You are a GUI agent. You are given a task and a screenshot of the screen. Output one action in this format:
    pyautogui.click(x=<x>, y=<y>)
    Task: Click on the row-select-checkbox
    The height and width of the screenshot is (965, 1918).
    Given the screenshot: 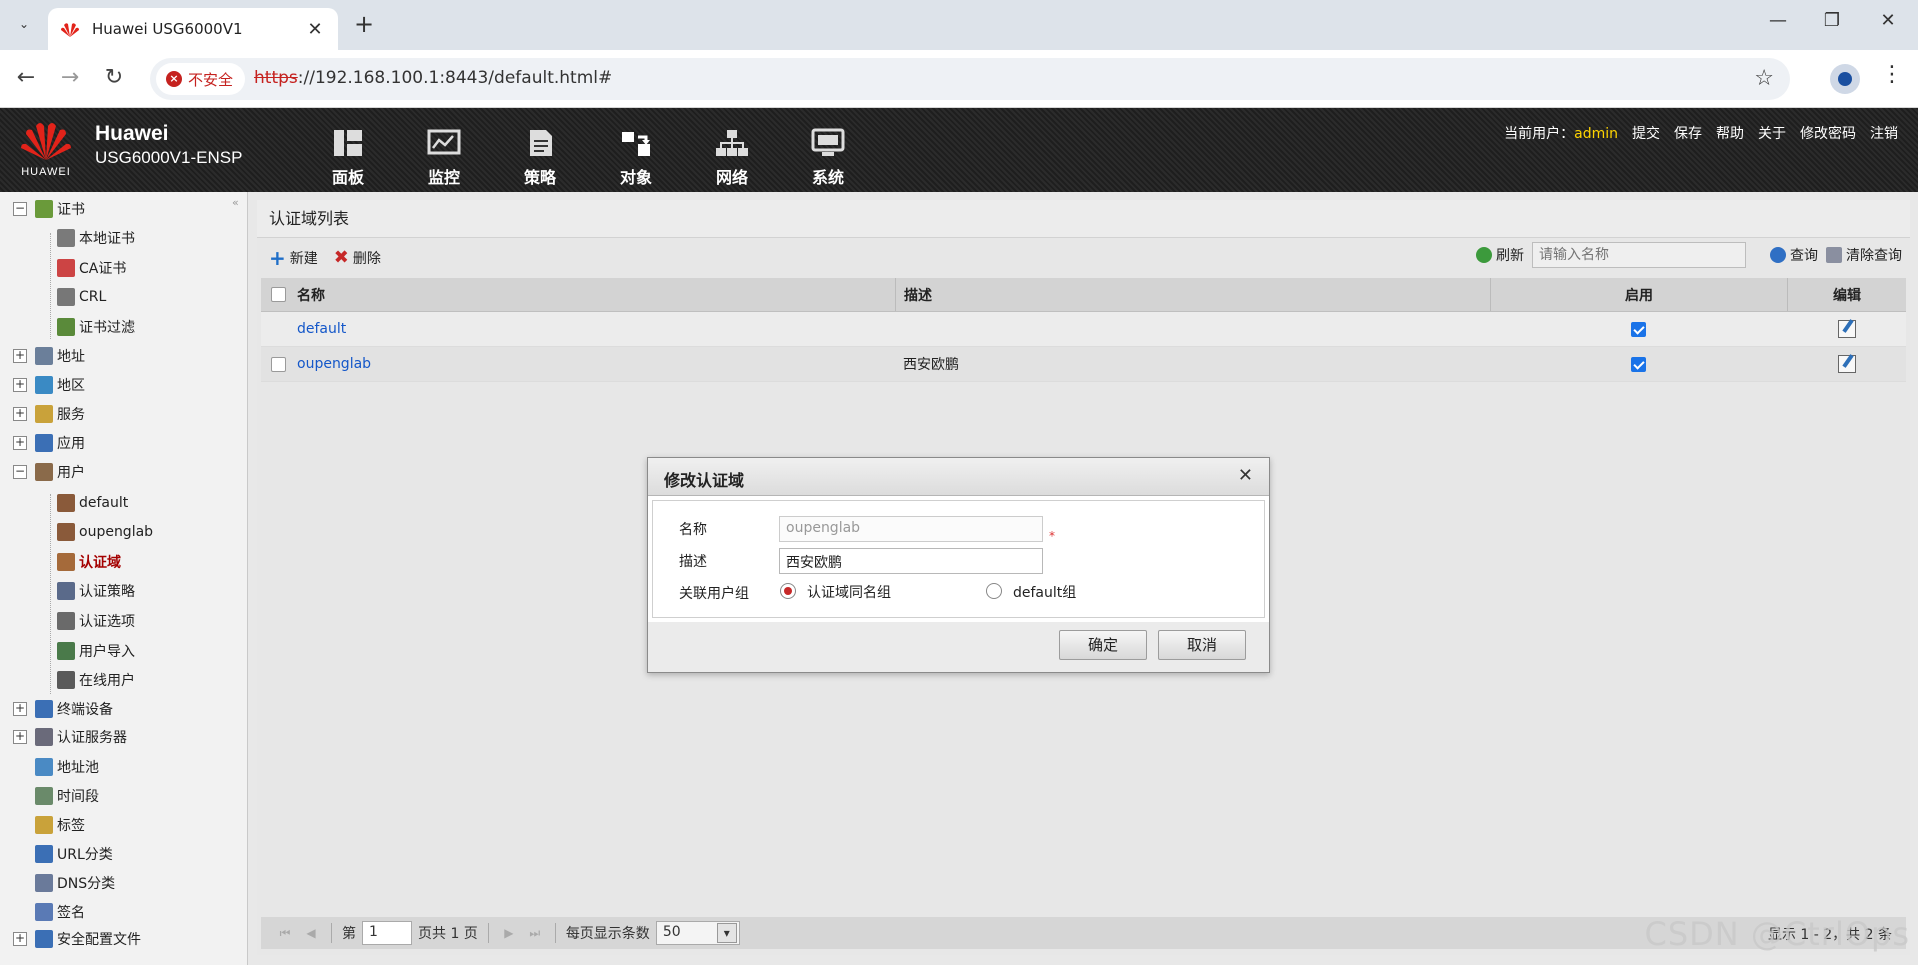 What is the action you would take?
    pyautogui.click(x=278, y=364)
    